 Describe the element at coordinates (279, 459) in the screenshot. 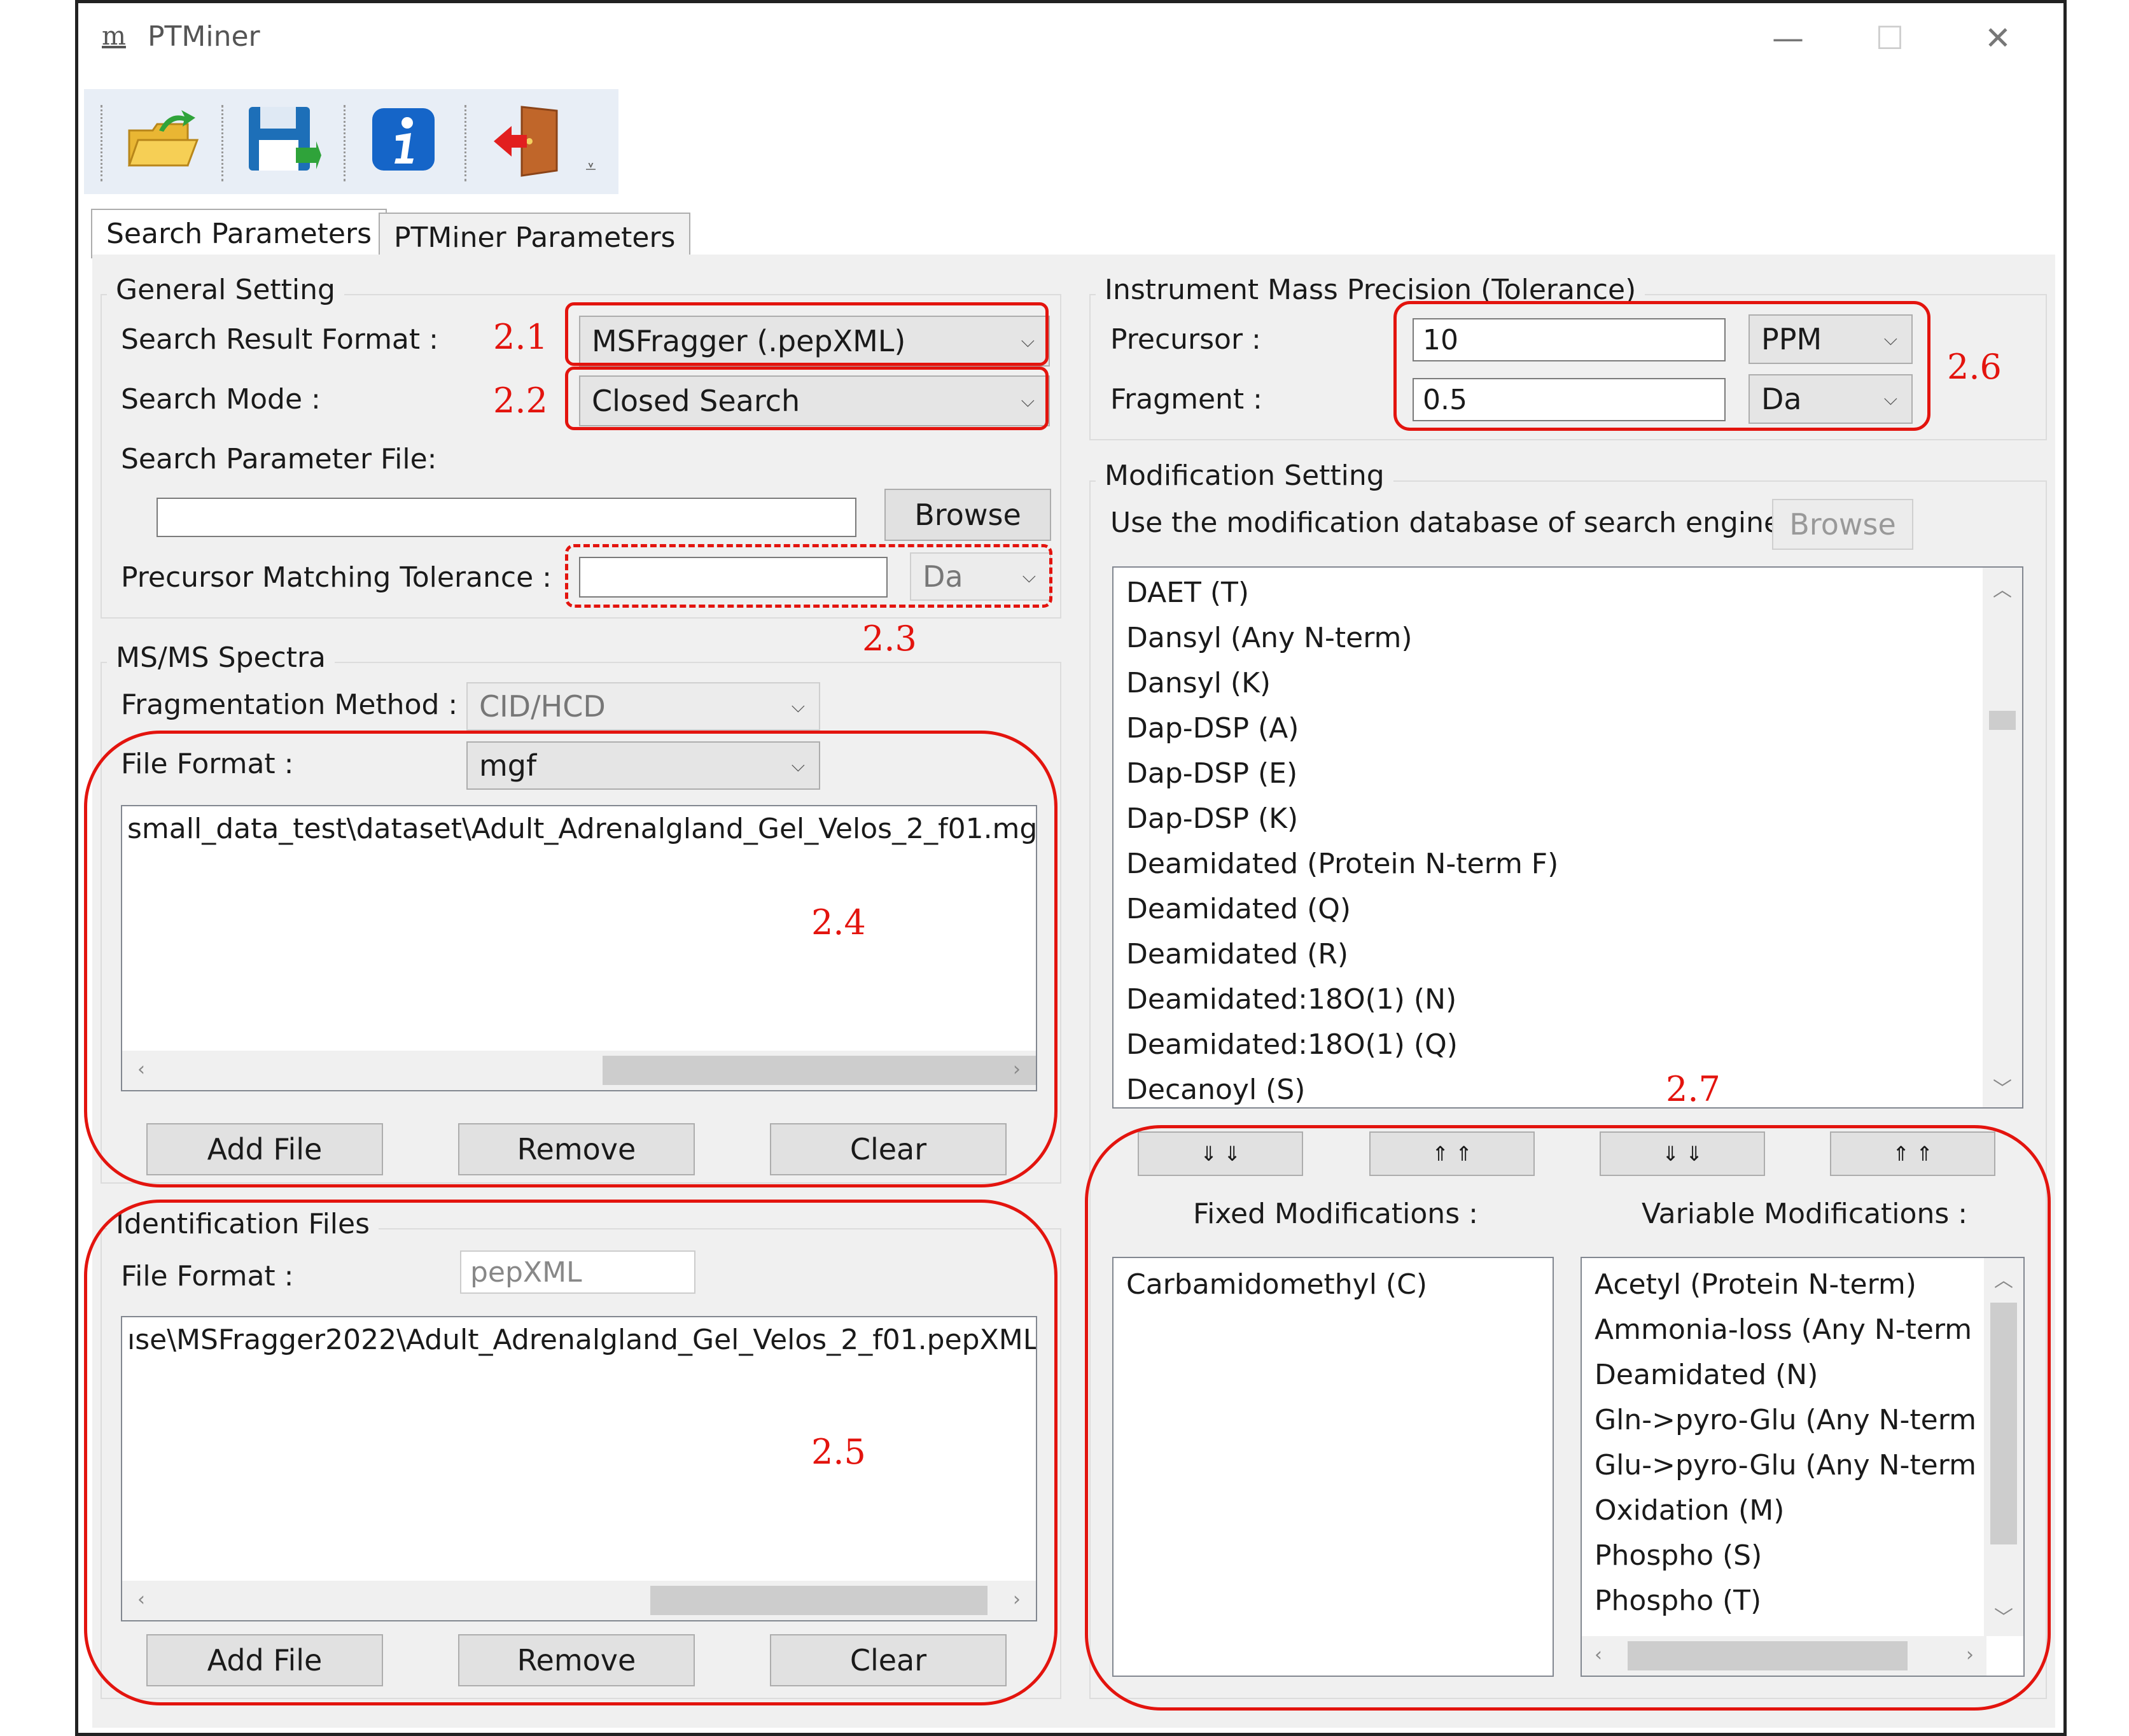

I see `search-parameter-file-label: Search Parameter File:` at that location.